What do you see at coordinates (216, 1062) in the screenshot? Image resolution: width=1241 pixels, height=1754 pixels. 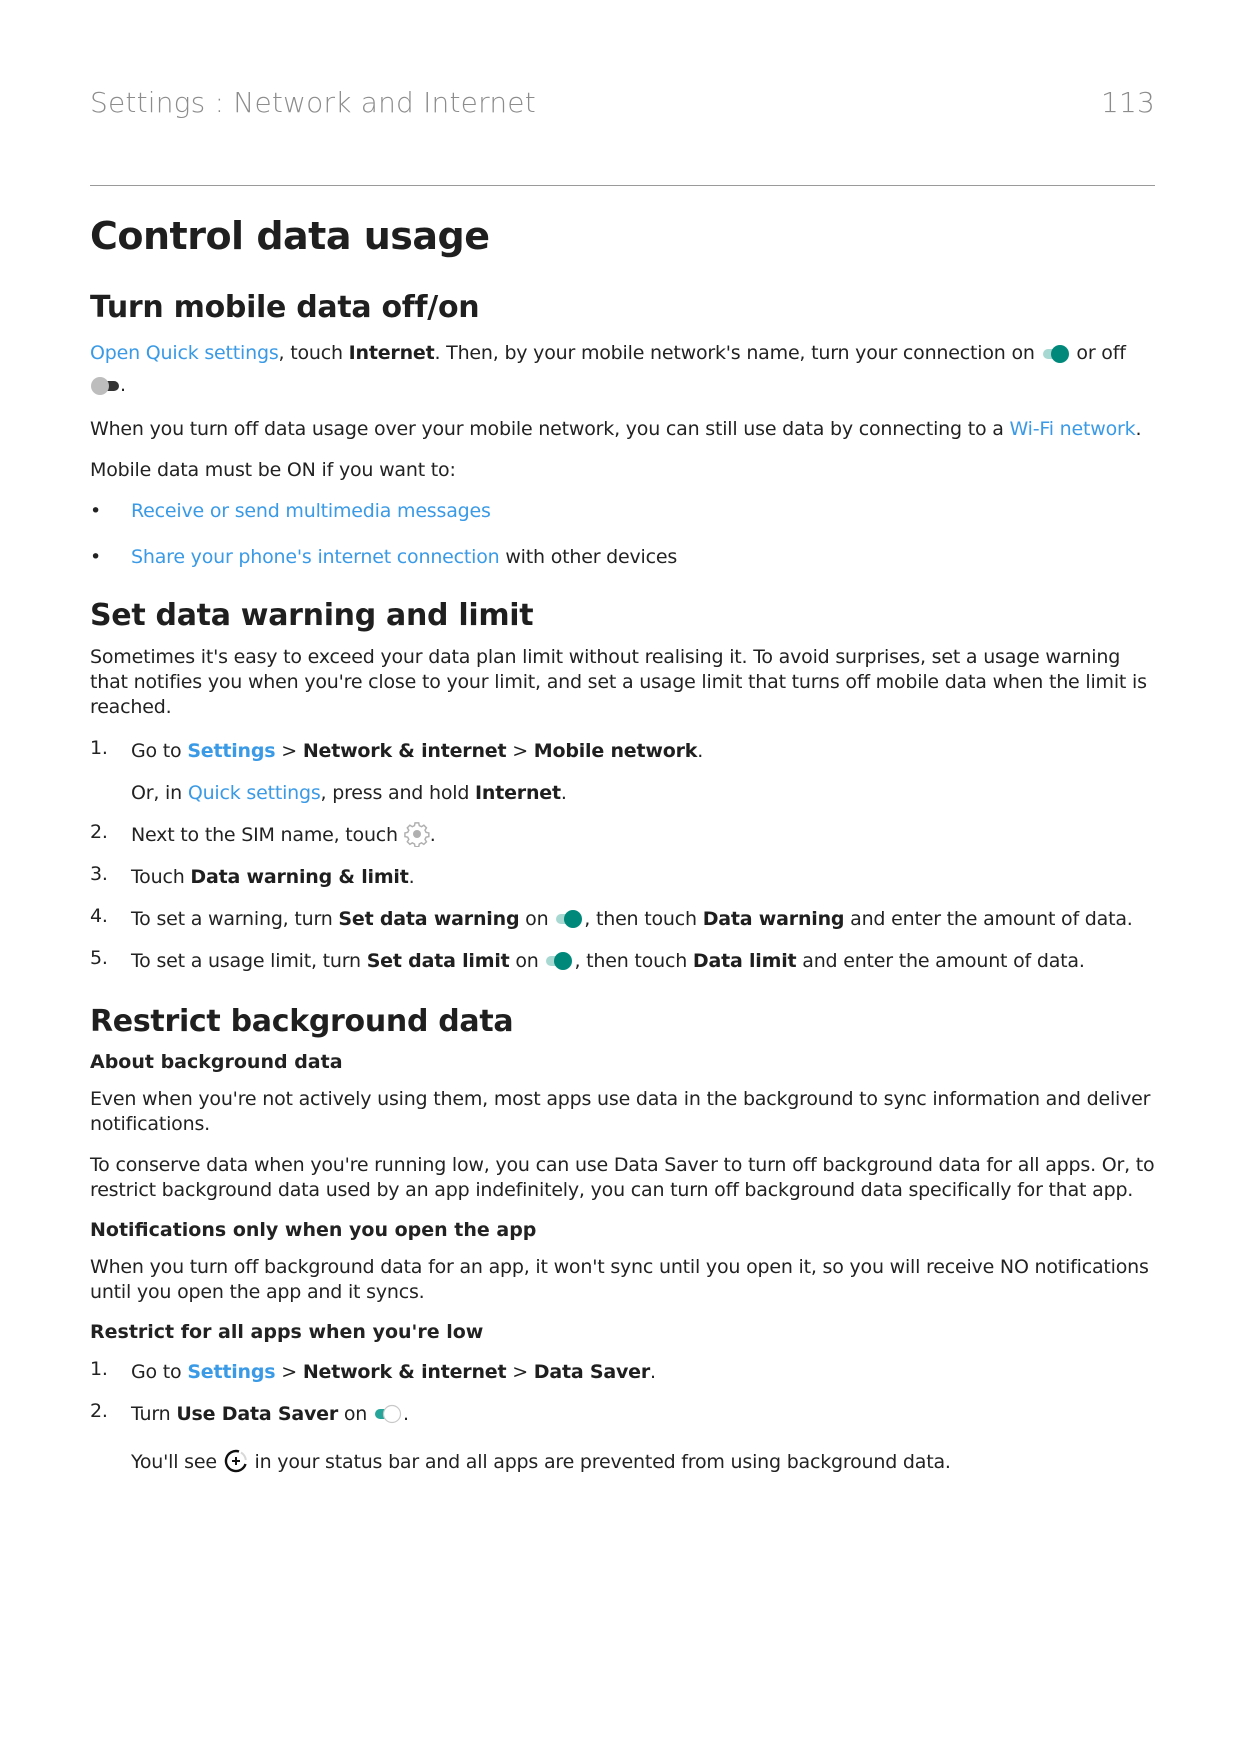 I see `subheading: About background data` at bounding box center [216, 1062].